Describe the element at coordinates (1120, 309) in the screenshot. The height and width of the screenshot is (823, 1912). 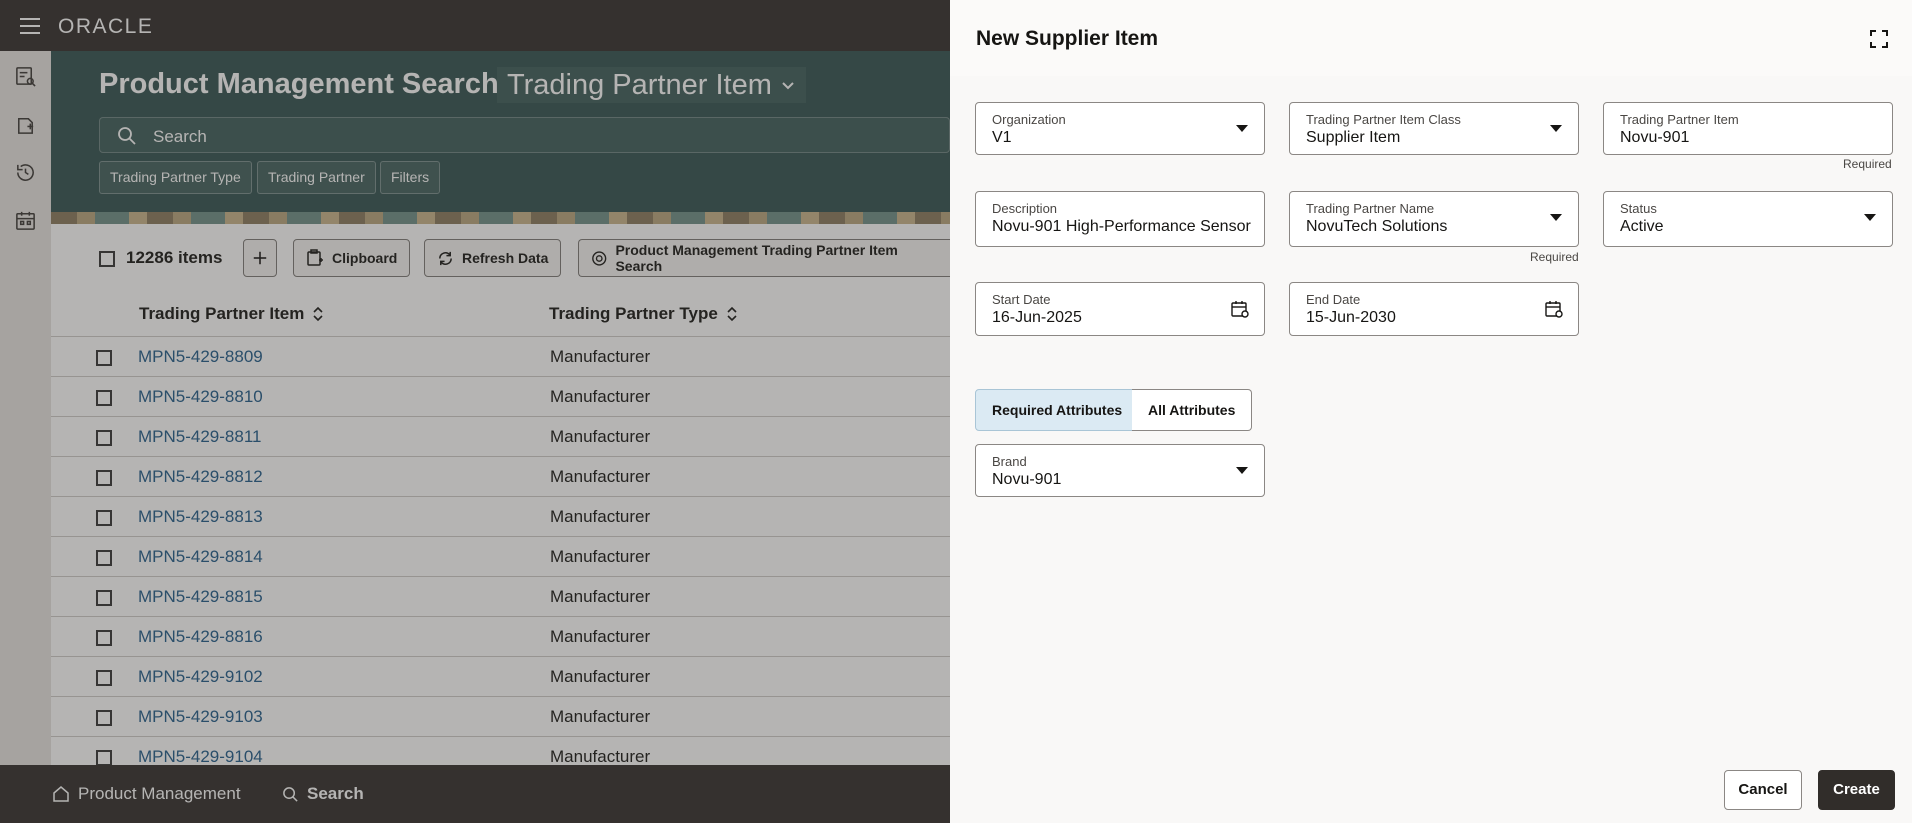
I see `start-date-input: Start Date 16-Jun-2025` at that location.